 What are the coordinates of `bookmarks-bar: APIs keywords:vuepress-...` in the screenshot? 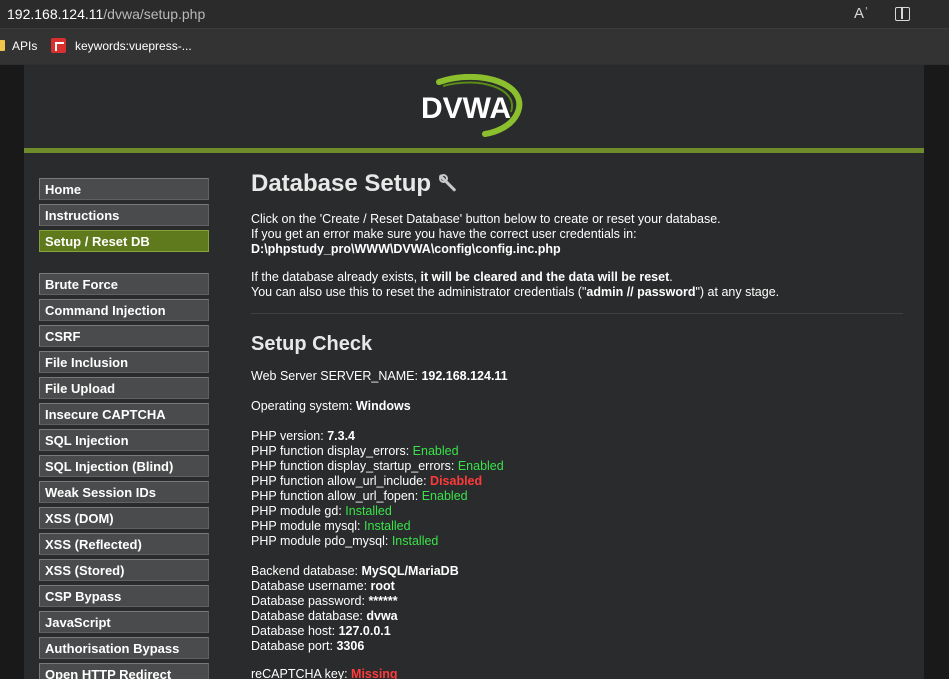 It's located at (474, 46).